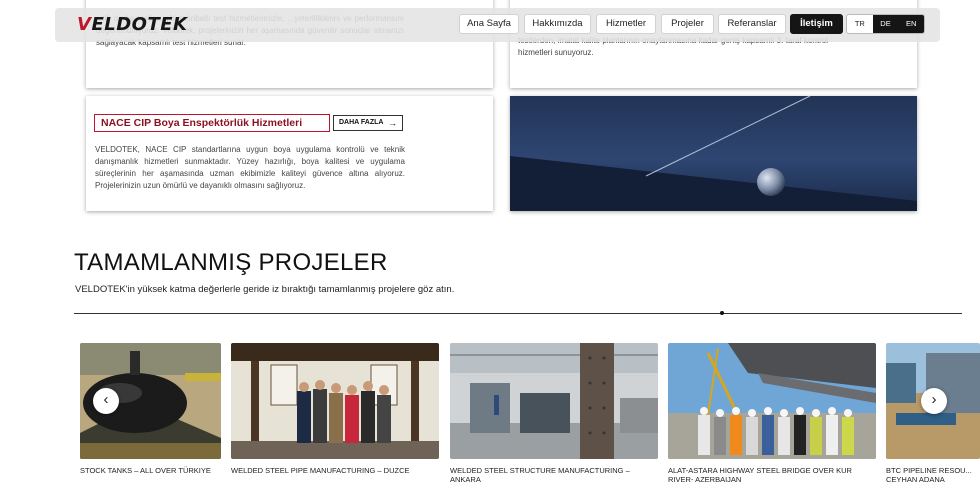 The height and width of the screenshot is (489, 980). I want to click on section-title: TAMAMLANMIŞ PROJELER, so click(231, 262).